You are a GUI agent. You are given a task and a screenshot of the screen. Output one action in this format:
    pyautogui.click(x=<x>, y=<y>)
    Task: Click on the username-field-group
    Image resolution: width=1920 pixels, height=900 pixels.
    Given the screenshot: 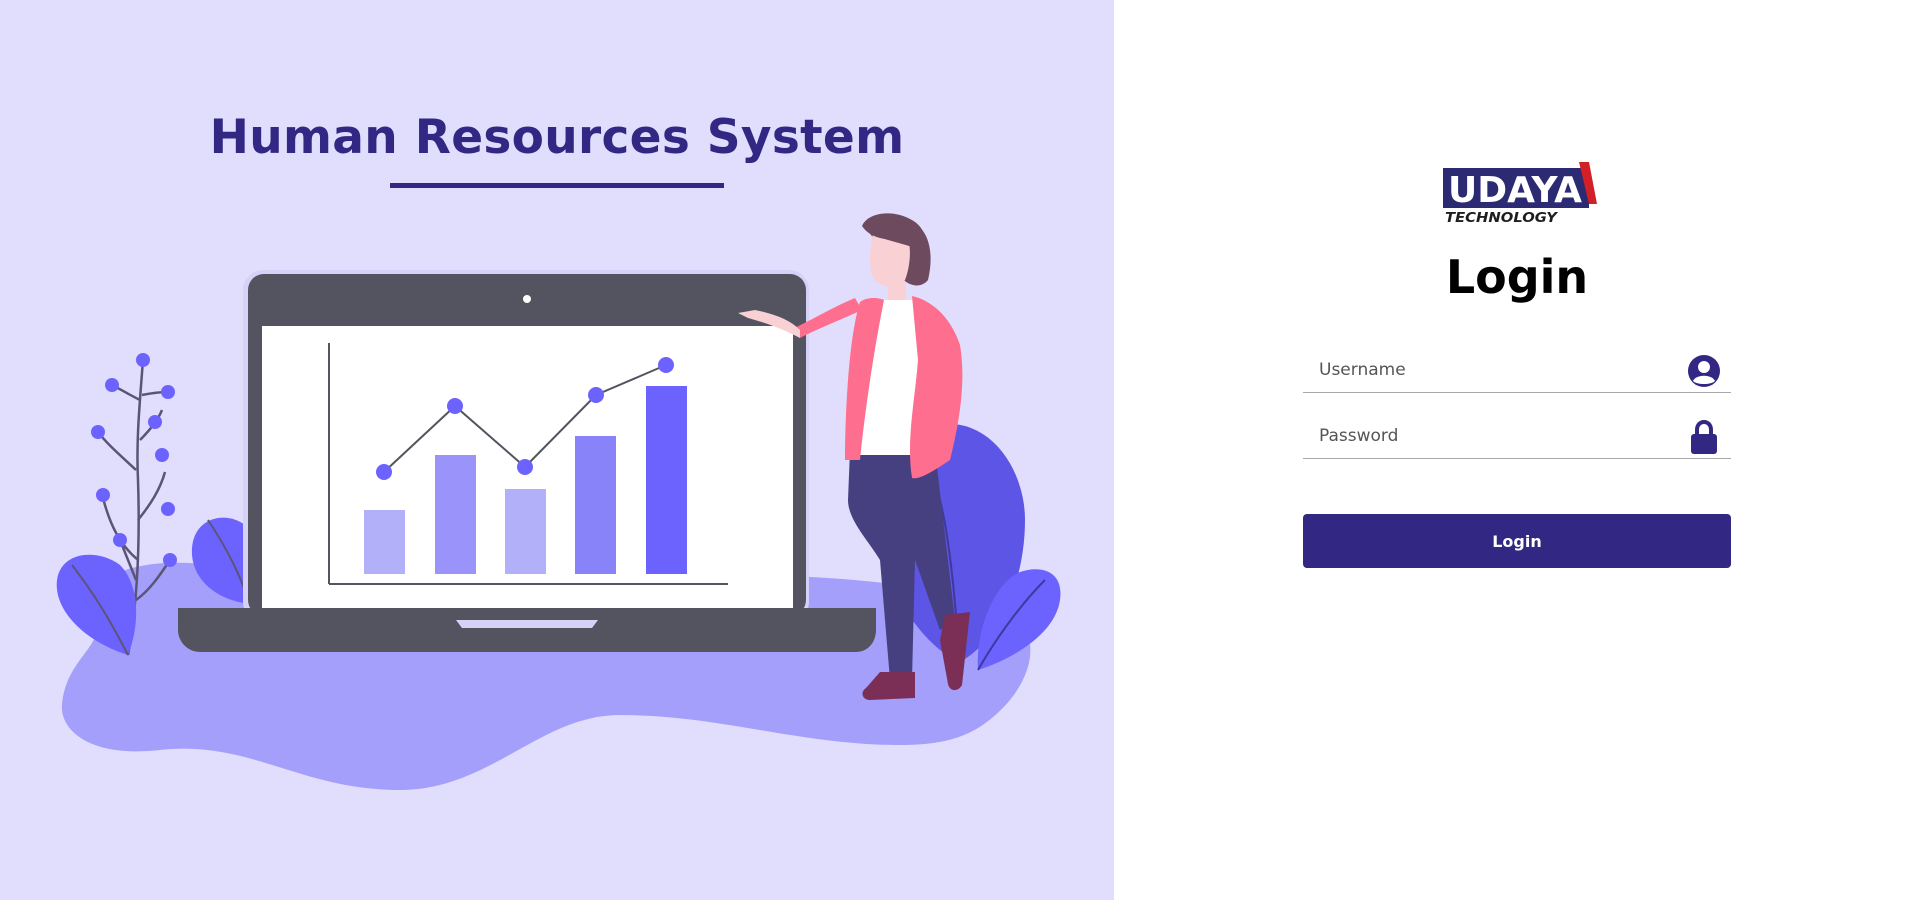 What is the action you would take?
    pyautogui.click(x=1517, y=370)
    